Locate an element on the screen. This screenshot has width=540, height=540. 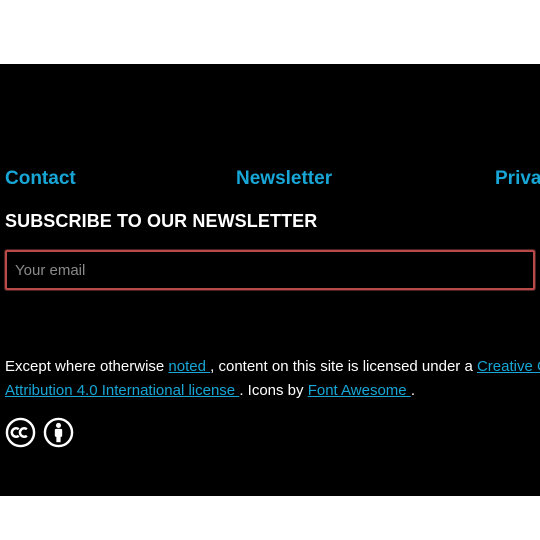
attribution-icon is located at coordinates (58, 432).